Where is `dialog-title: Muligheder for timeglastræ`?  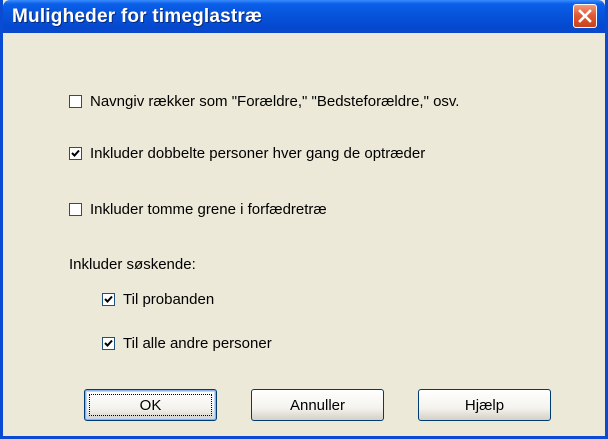 dialog-title: Muligheder for timeglastræ is located at coordinates (137, 16).